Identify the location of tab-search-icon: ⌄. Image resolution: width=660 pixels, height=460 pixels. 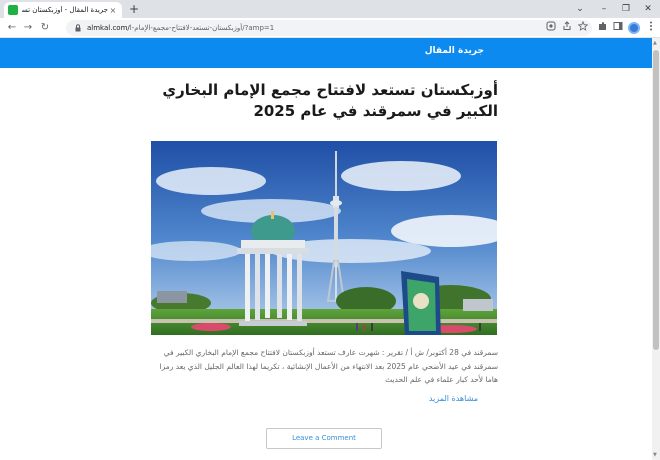
(580, 9).